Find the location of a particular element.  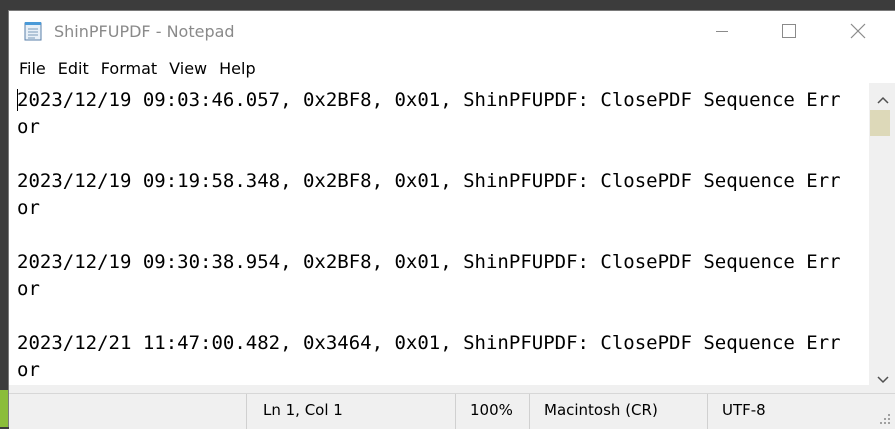

maximize-icon is located at coordinates (789, 31).